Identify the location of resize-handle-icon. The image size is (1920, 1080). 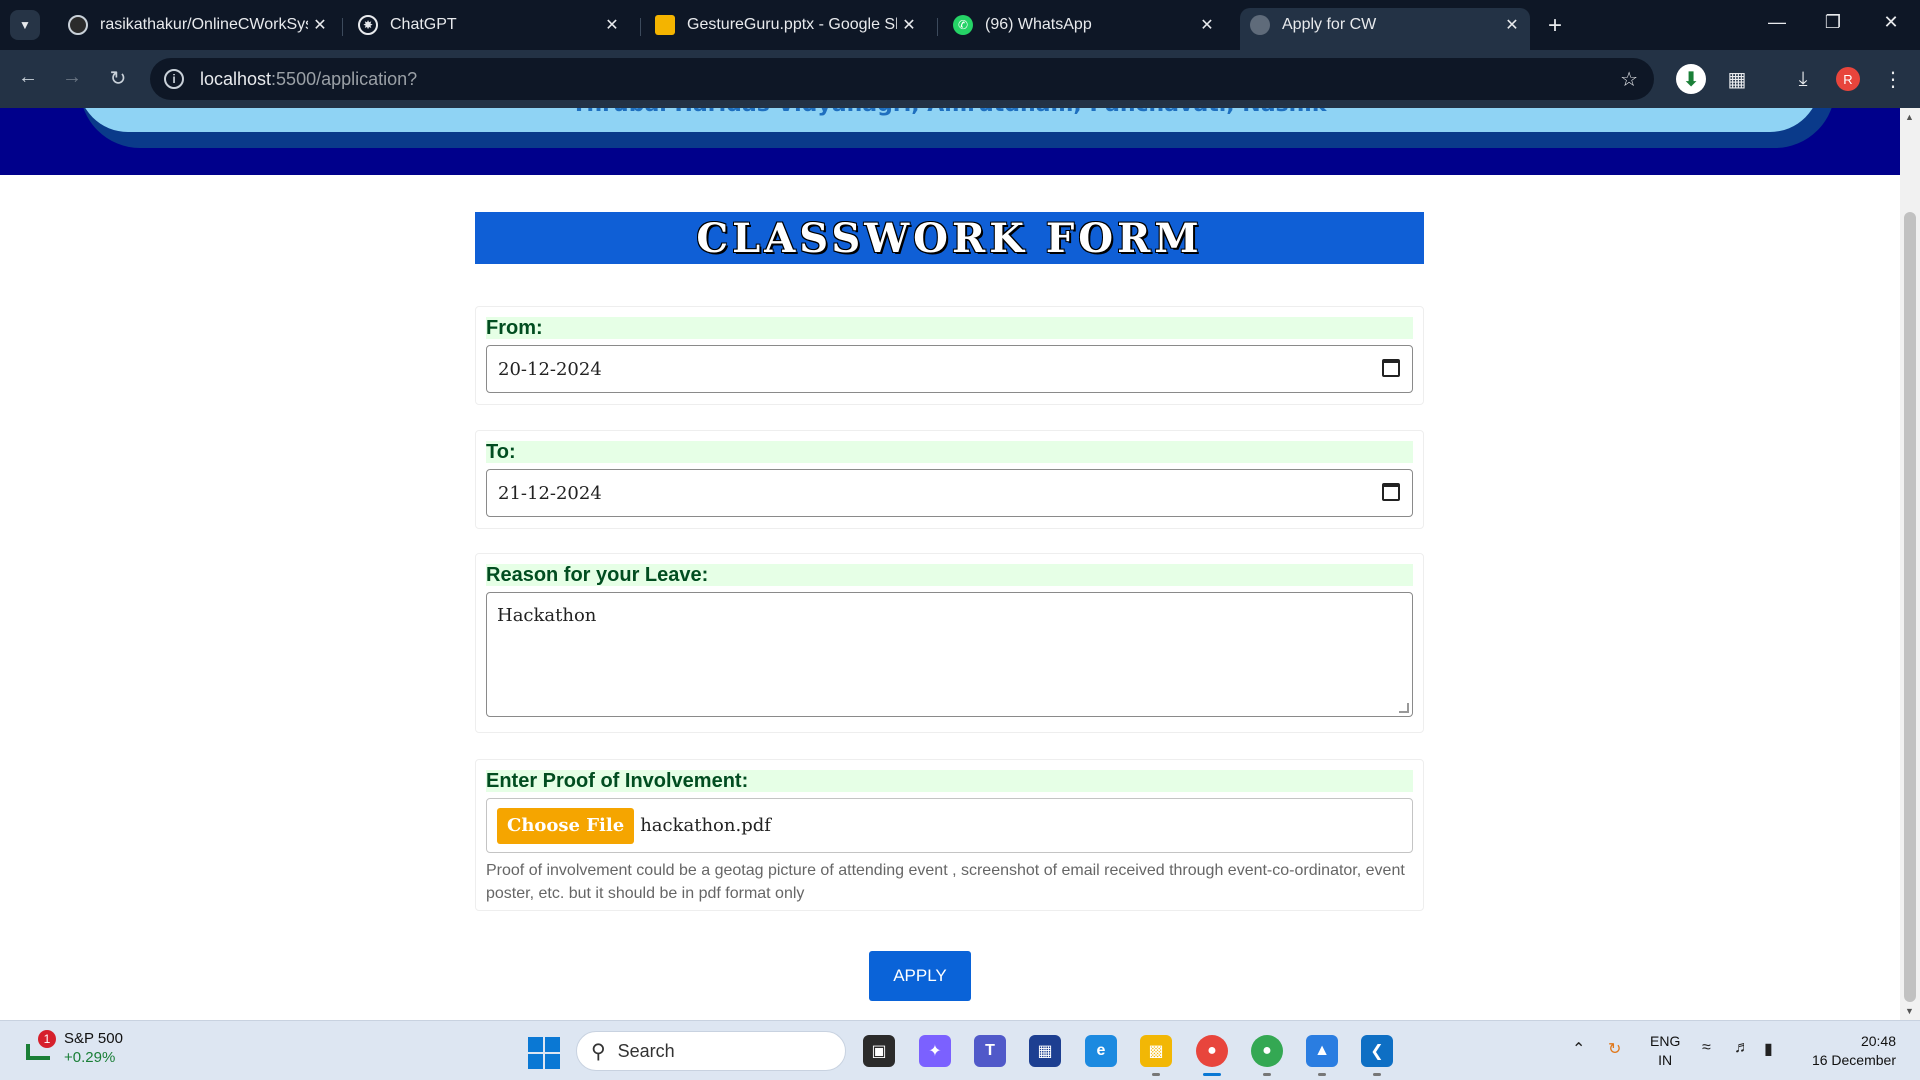
(1404, 708).